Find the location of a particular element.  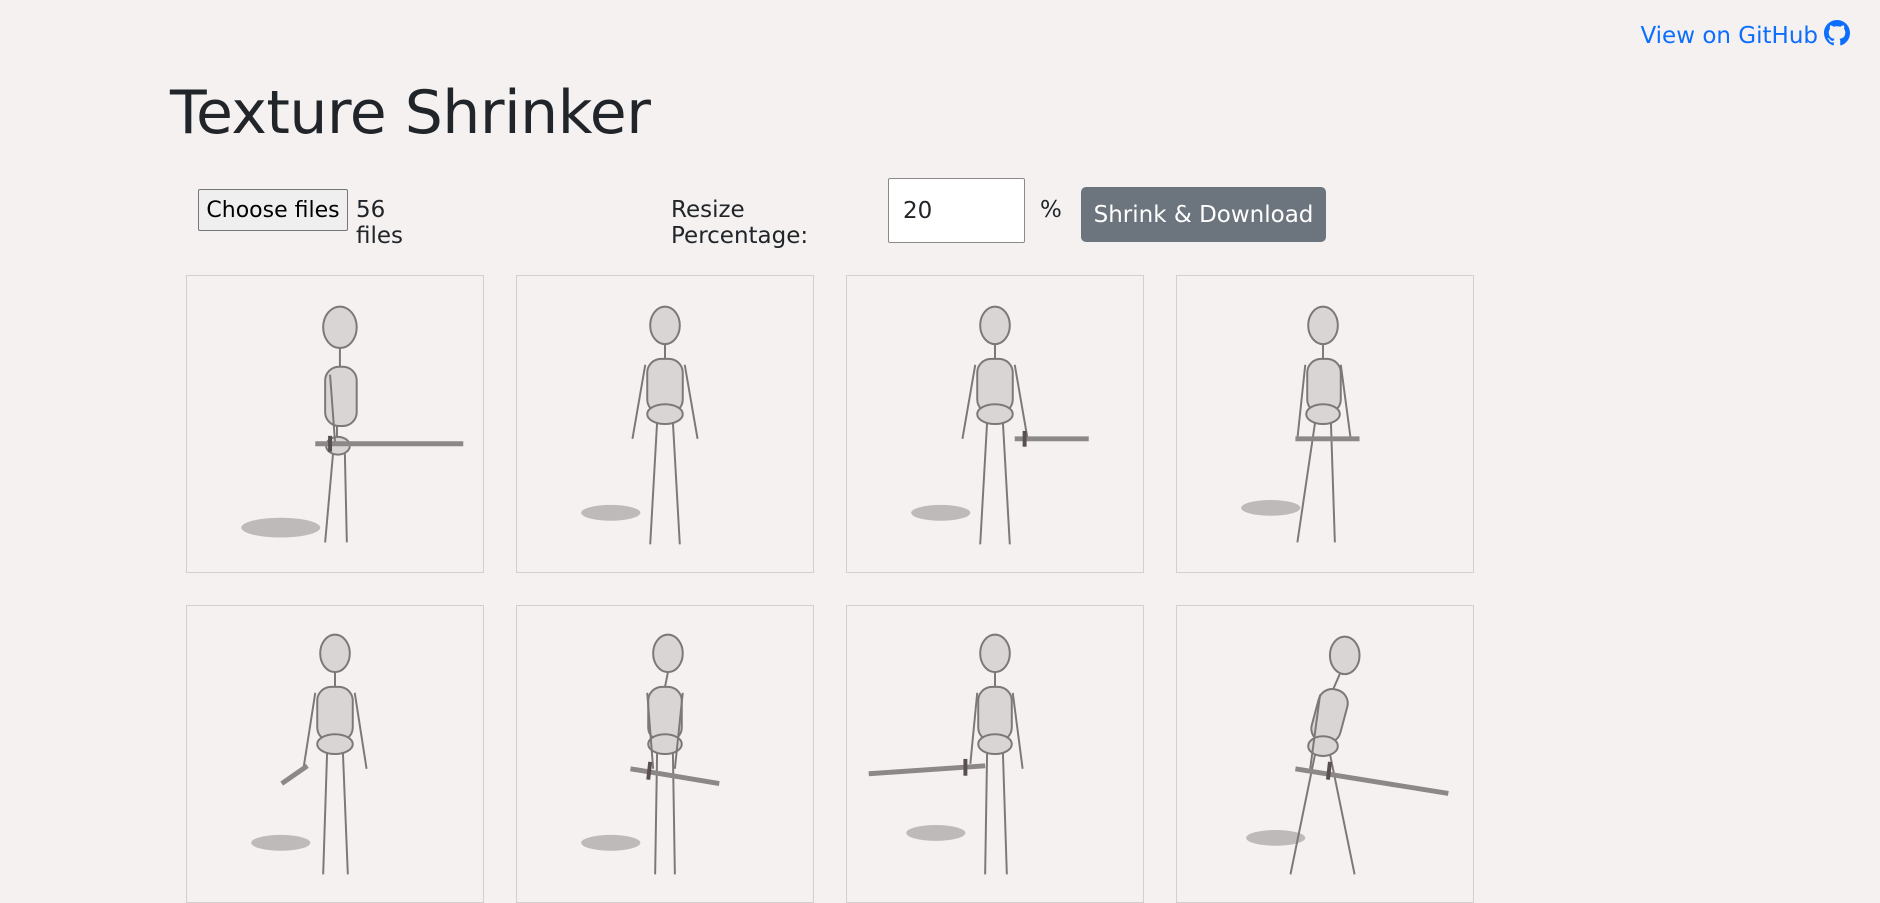

github-link: View on GitHub is located at coordinates (1745, 36).